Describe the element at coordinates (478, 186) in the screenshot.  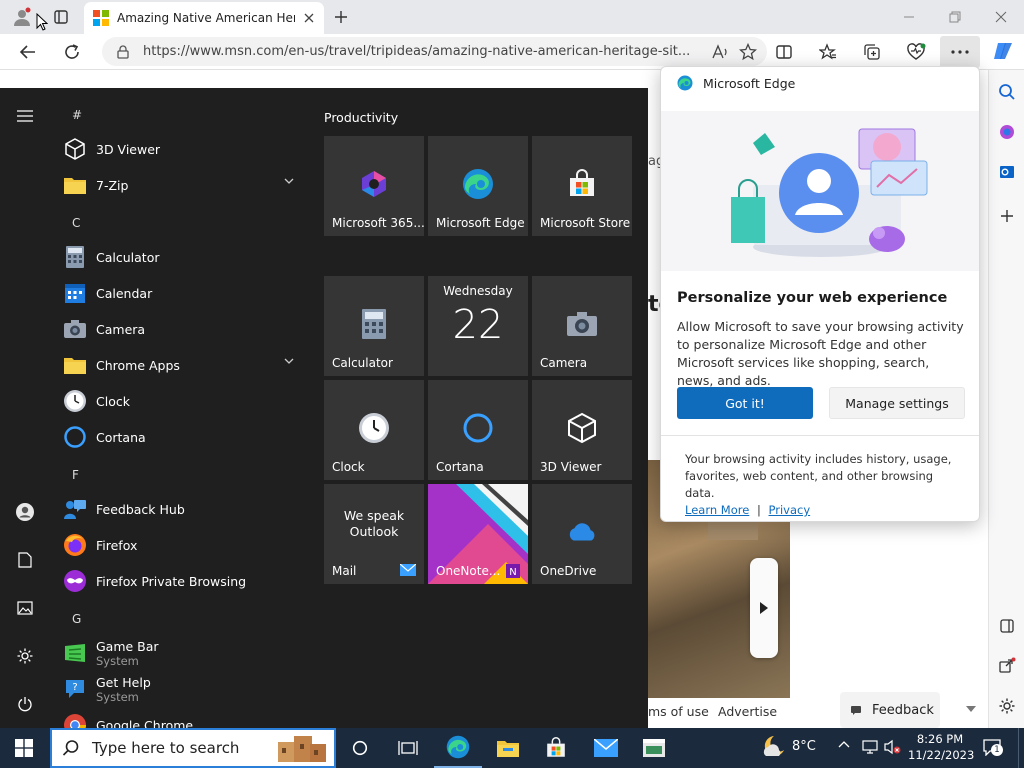
I see `tile-microsoft-edge: Microsoft Edge` at that location.